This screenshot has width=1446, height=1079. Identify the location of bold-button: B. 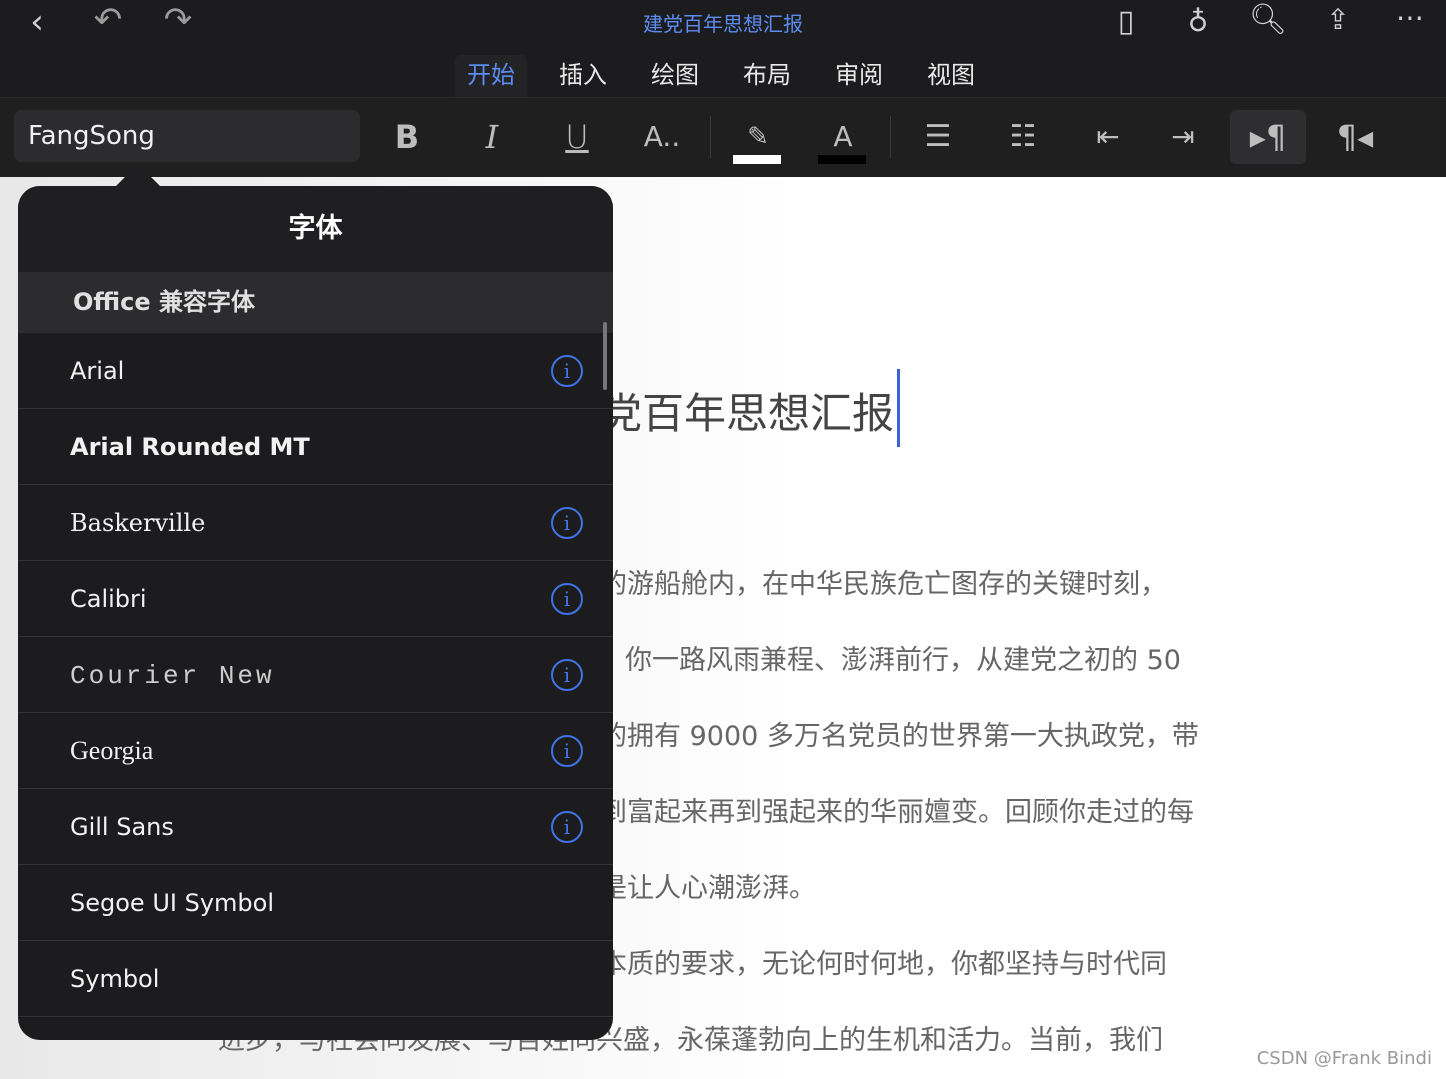
(407, 137).